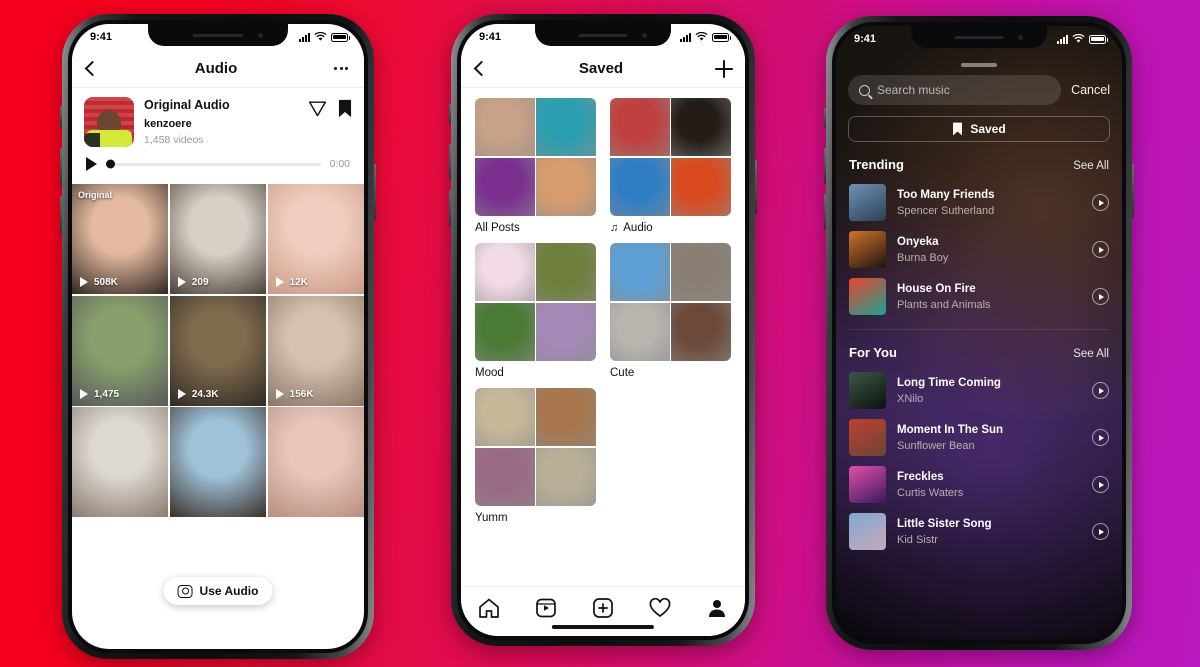 This screenshot has width=1200, height=667. What do you see at coordinates (1090, 90) in the screenshot?
I see `cancel-button: Cancel` at bounding box center [1090, 90].